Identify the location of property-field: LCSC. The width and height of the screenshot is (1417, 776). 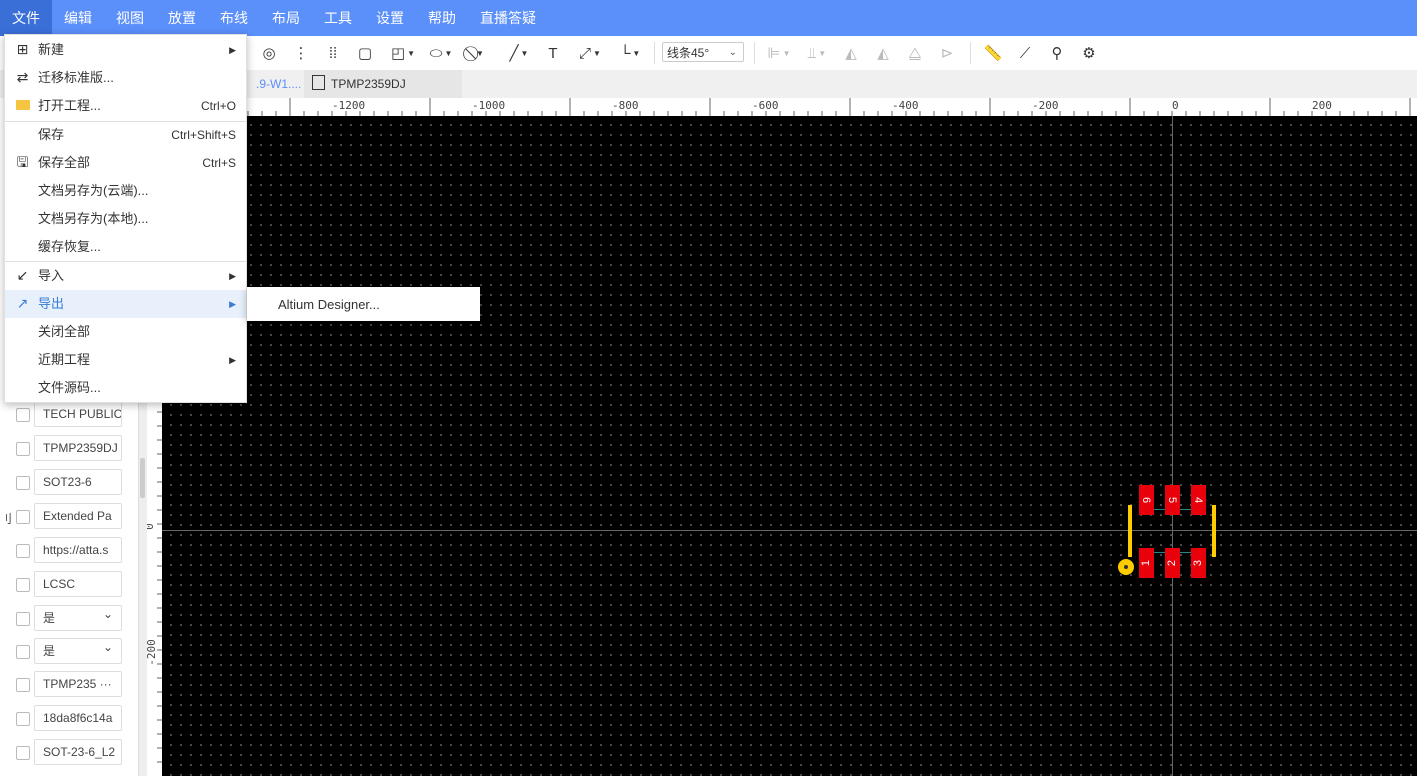
(78, 584).